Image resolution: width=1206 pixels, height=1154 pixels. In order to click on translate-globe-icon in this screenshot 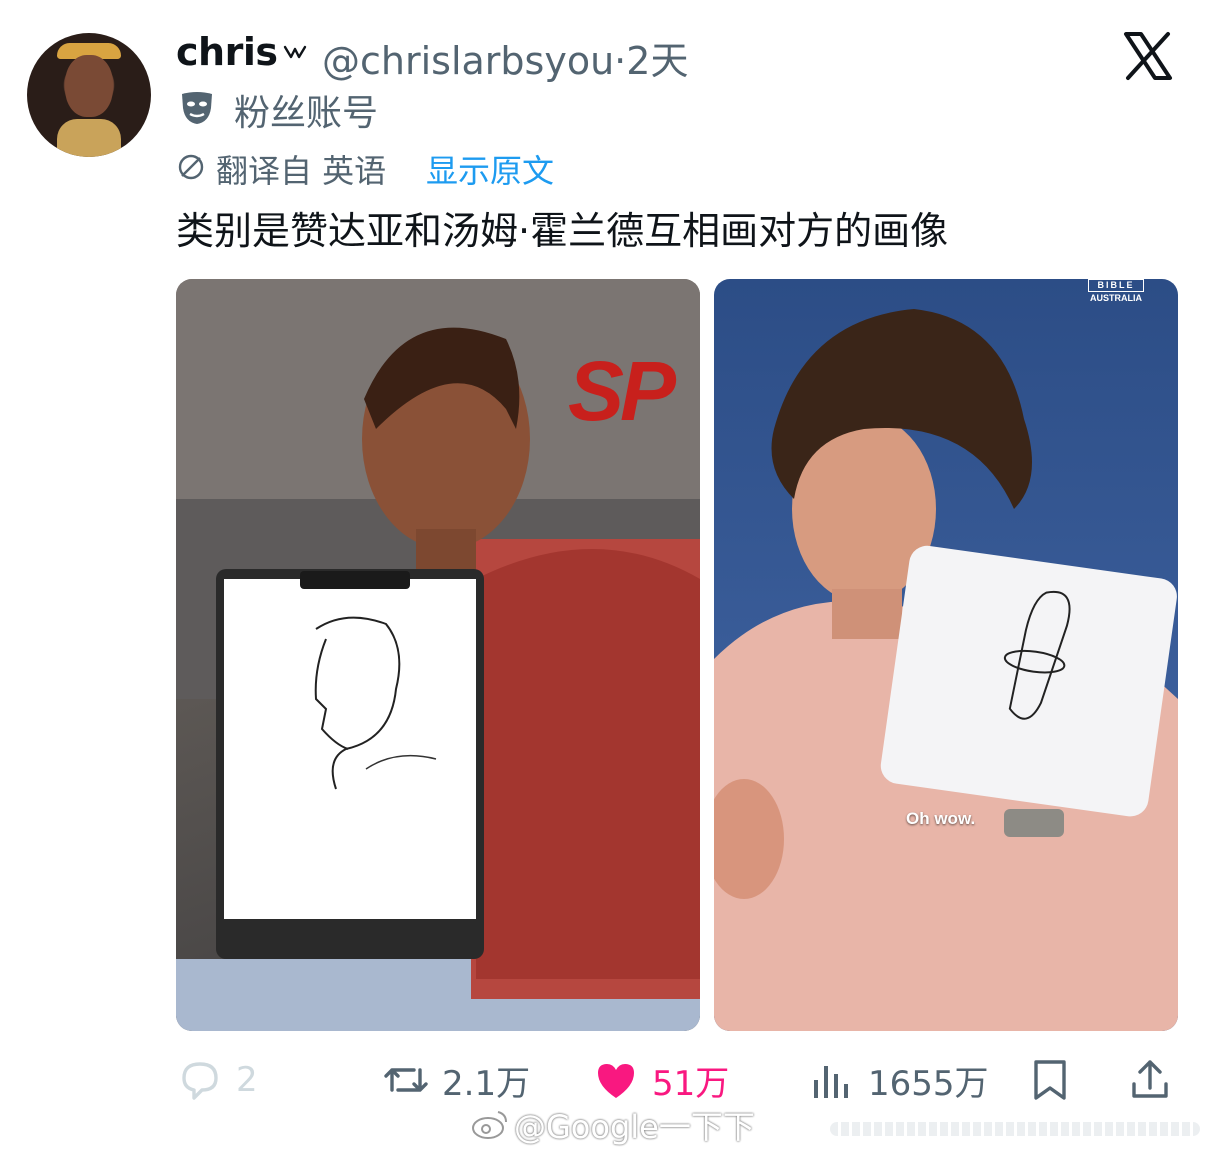, I will do `click(191, 167)`.